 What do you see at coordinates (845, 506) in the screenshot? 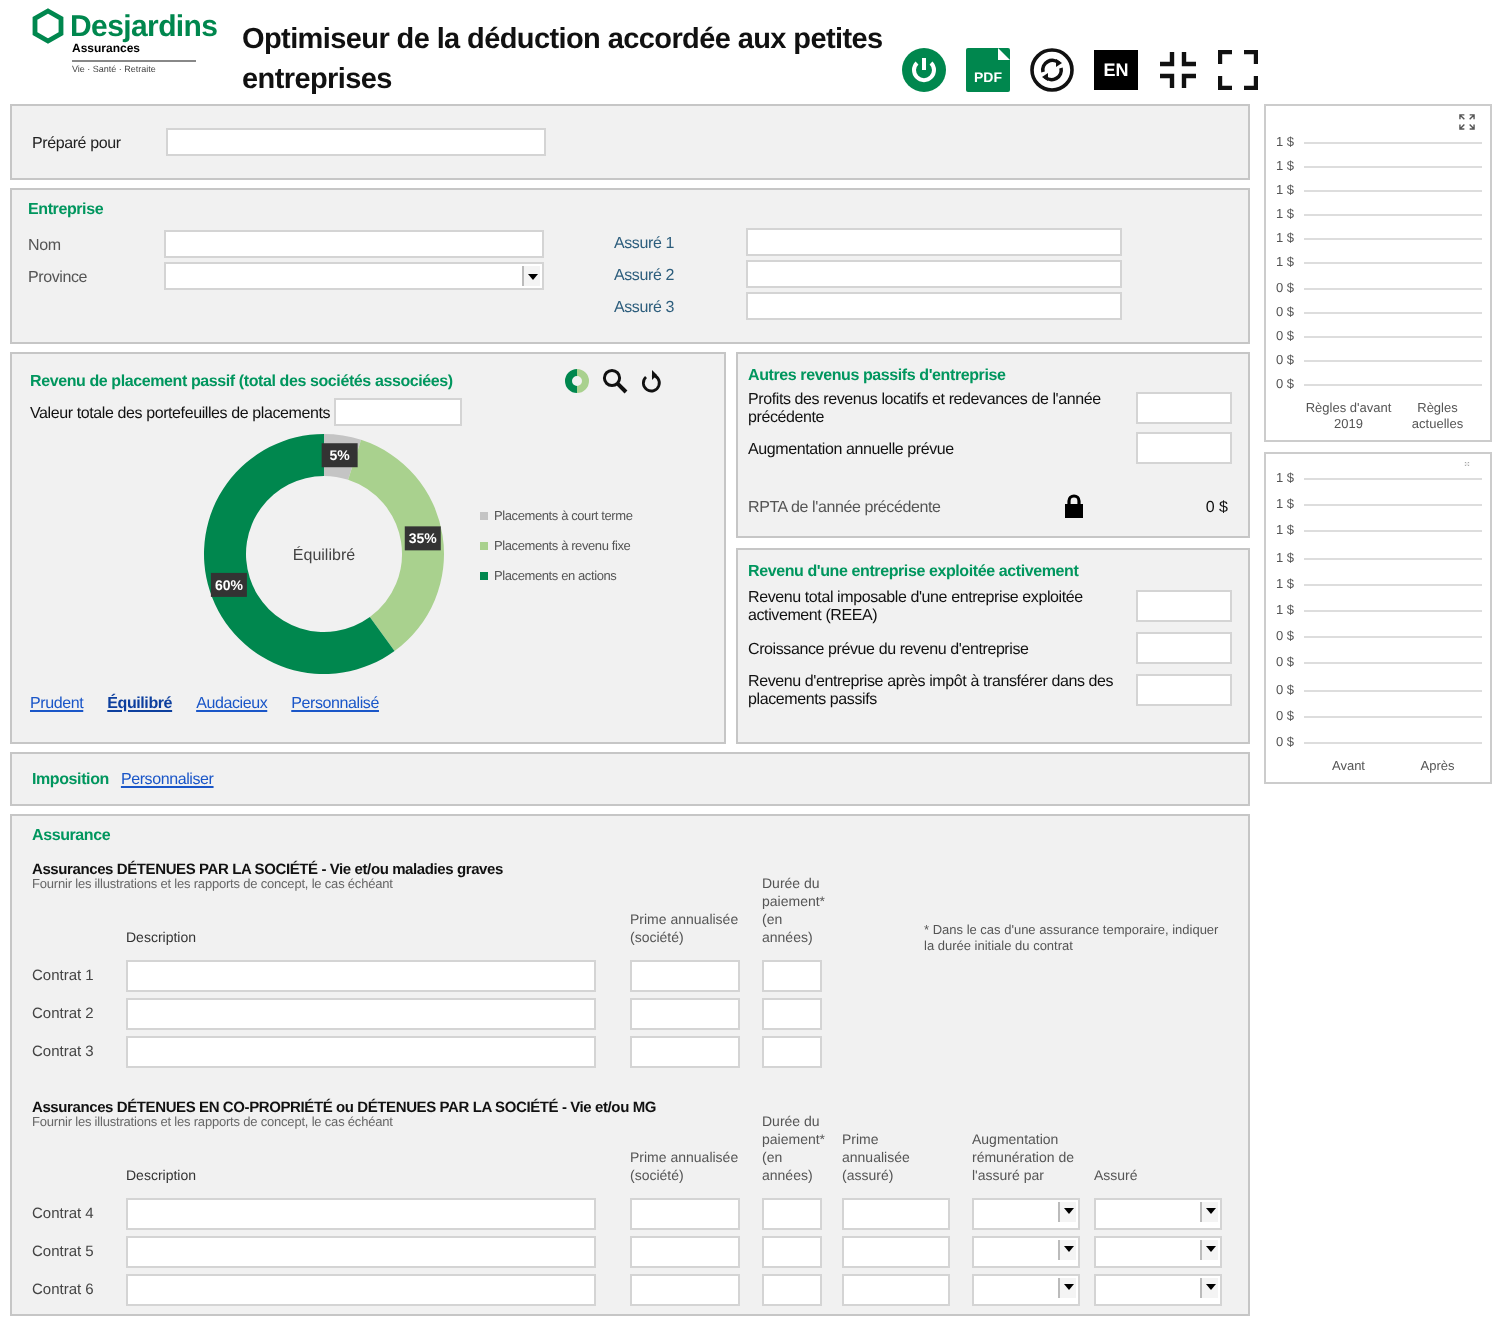
I see `field-label: RPTA de l'année précédente` at bounding box center [845, 506].